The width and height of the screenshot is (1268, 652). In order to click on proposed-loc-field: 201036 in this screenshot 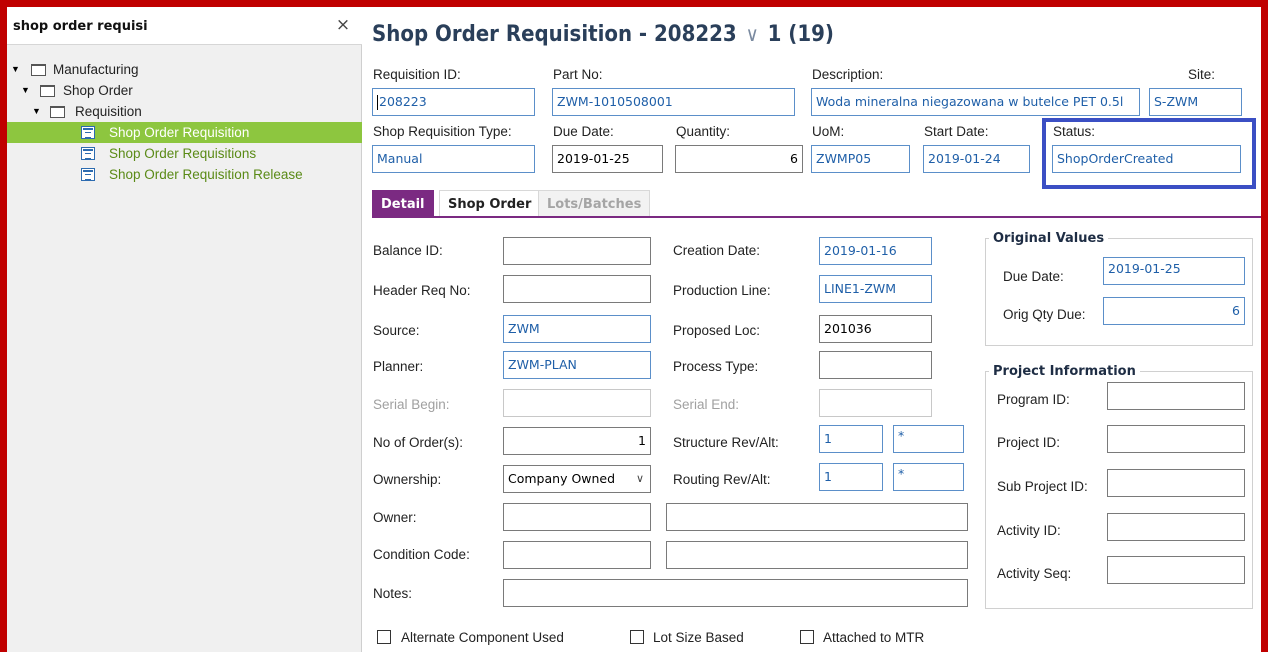, I will do `click(875, 329)`.